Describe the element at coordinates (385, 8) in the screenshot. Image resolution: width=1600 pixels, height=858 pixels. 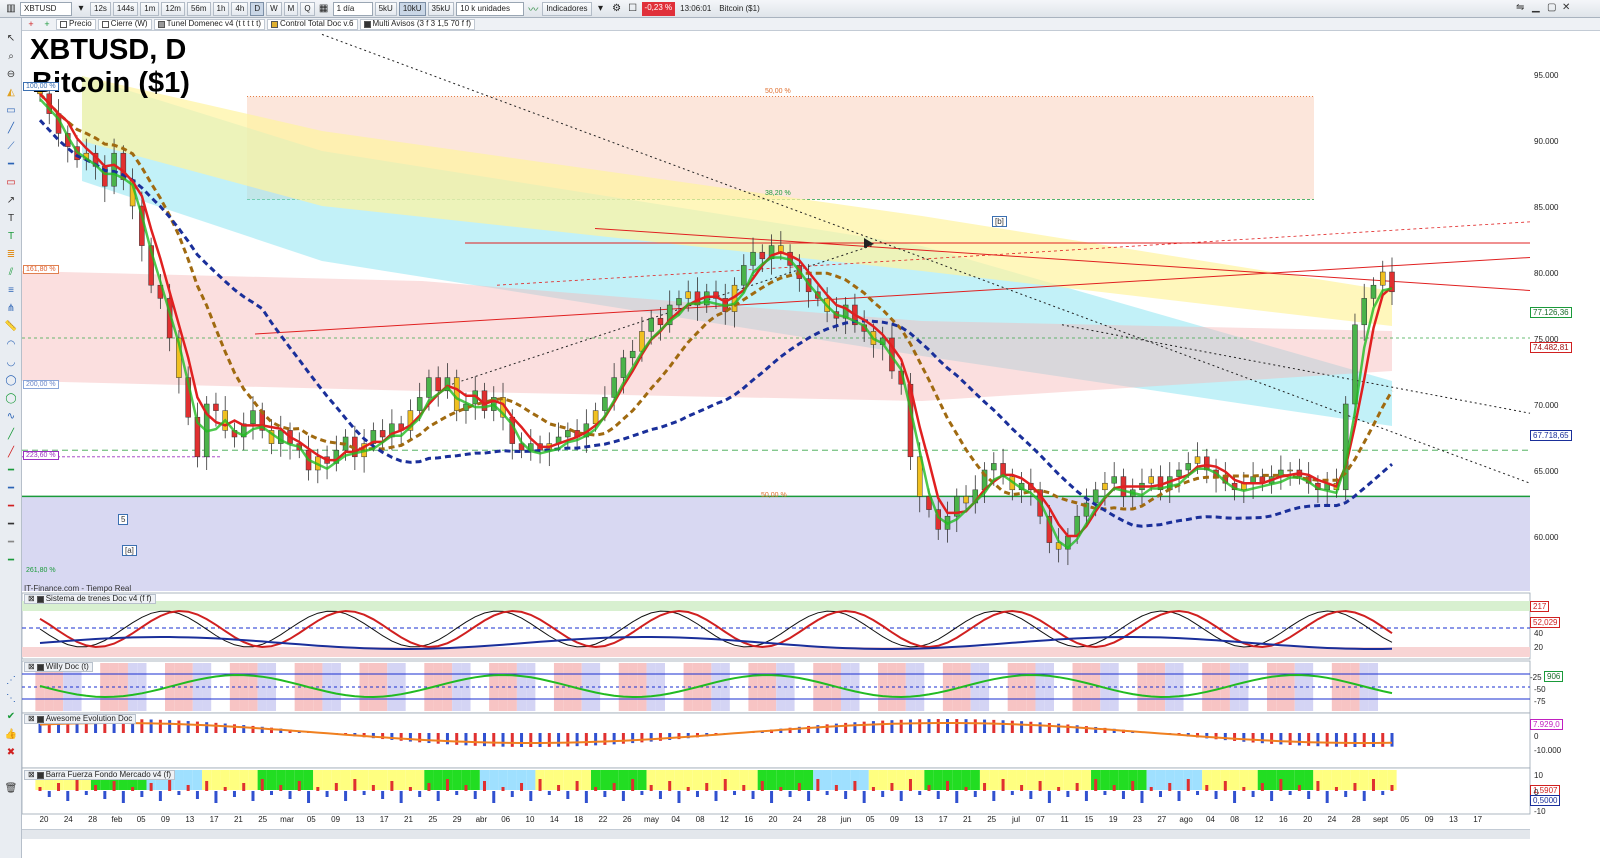
I see `tick-5ku: 5kU` at that location.